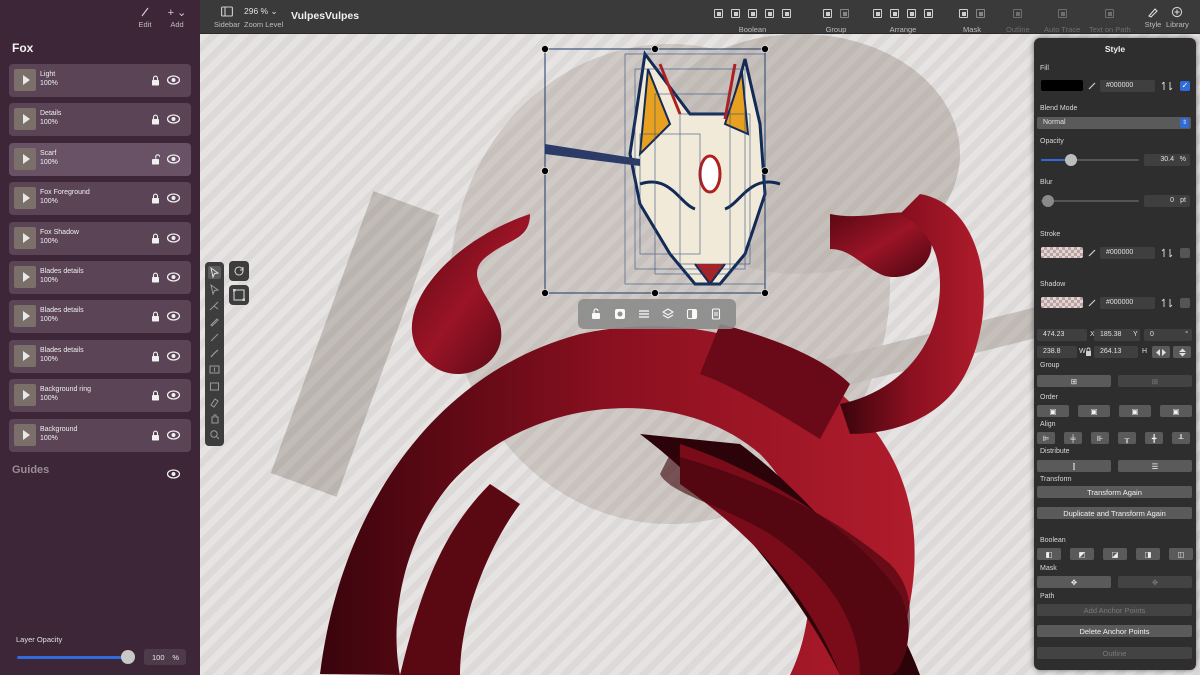 The image size is (1200, 675). Describe the element at coordinates (214, 369) in the screenshot. I see `text-tool-icon` at that location.